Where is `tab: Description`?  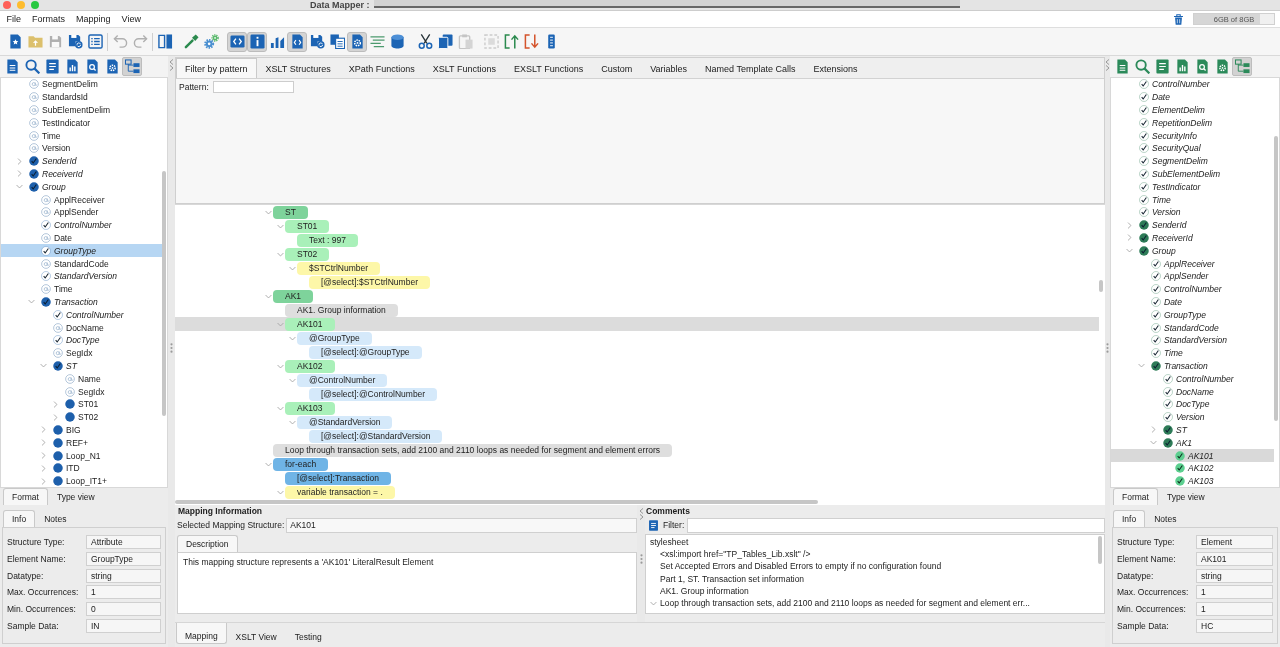 tab: Description is located at coordinates (207, 543).